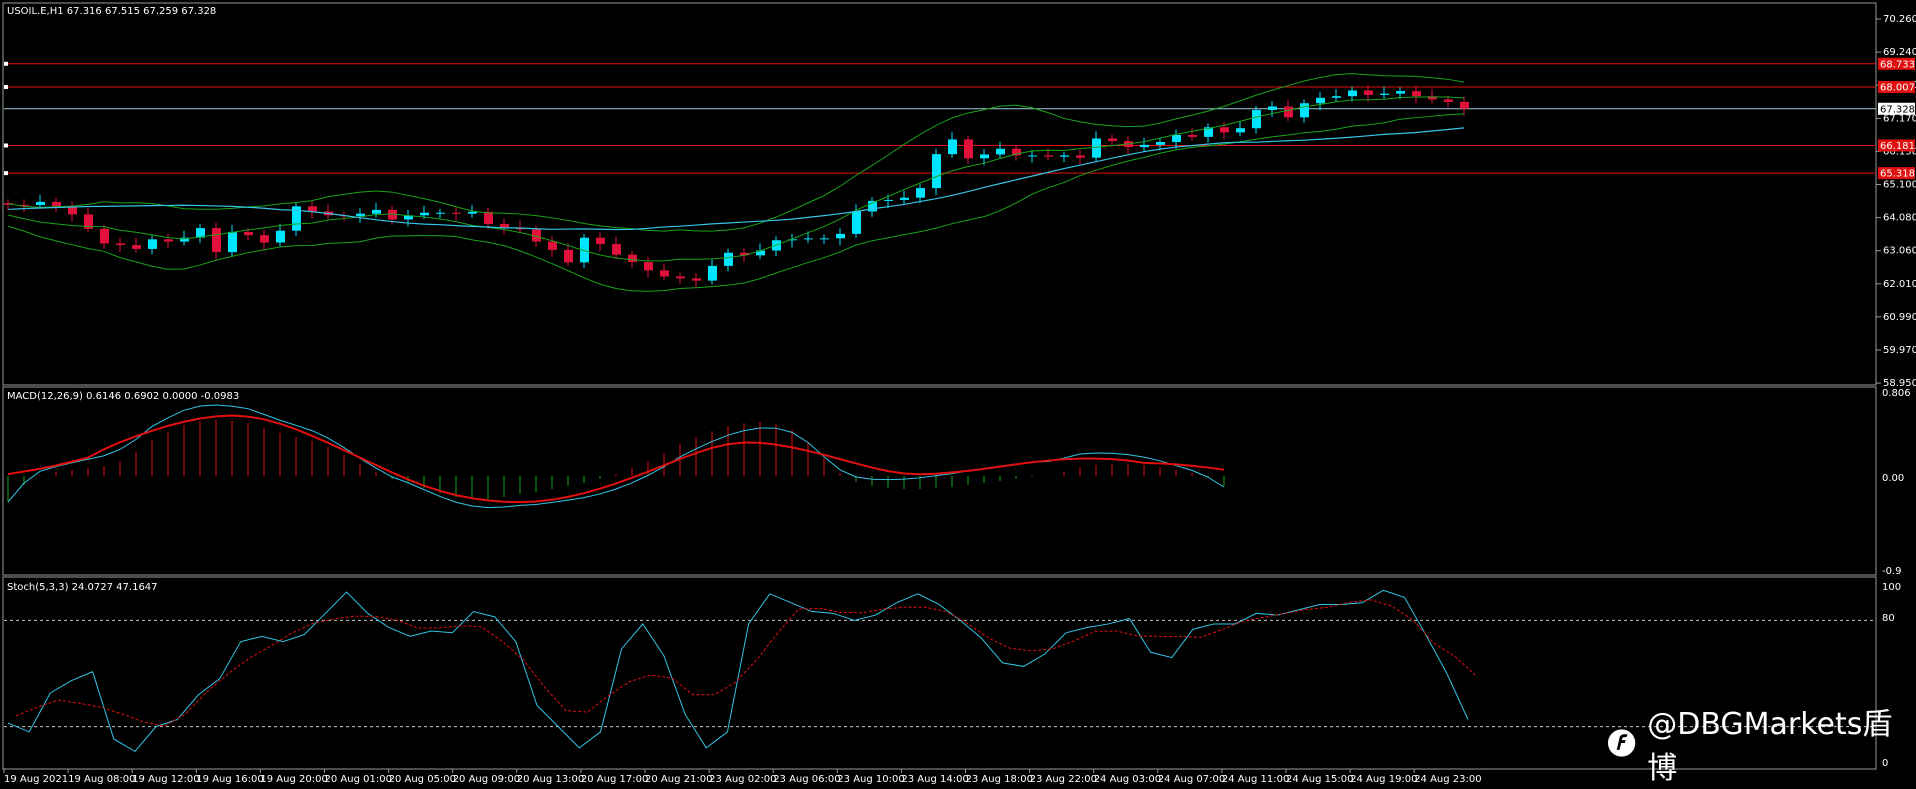 This screenshot has height=789, width=1916. What do you see at coordinates (806, 779) in the screenshot?
I see `time-tick-label: 23 Aug 06:00` at bounding box center [806, 779].